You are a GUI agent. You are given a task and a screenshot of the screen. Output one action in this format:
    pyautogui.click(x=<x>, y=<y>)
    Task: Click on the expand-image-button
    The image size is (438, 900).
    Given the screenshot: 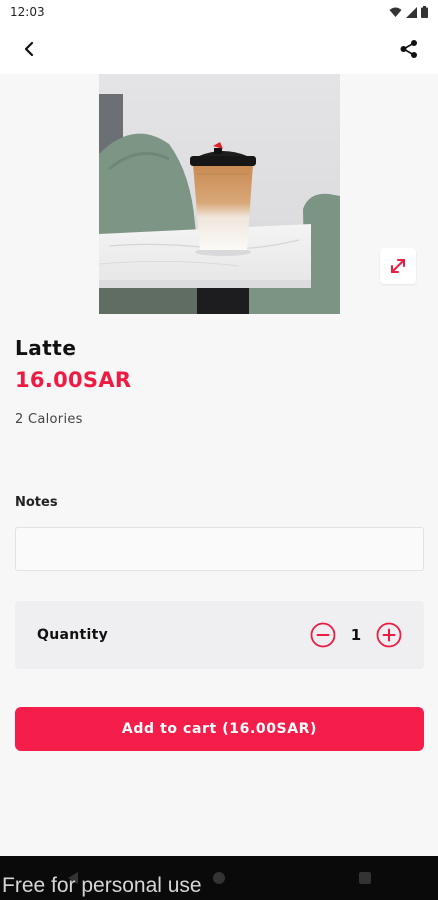 What is the action you would take?
    pyautogui.click(x=398, y=266)
    